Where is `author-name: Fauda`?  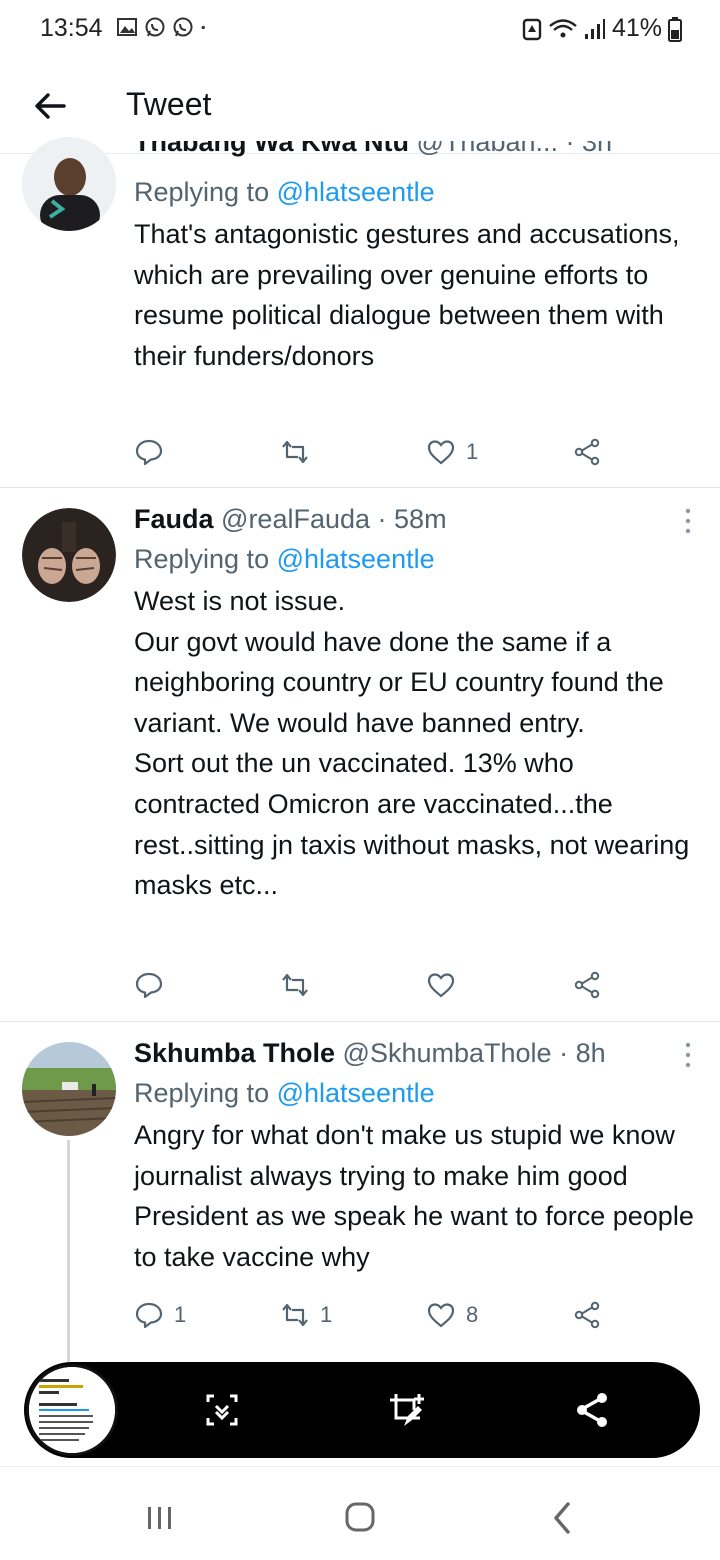 author-name: Fauda is located at coordinates (174, 519).